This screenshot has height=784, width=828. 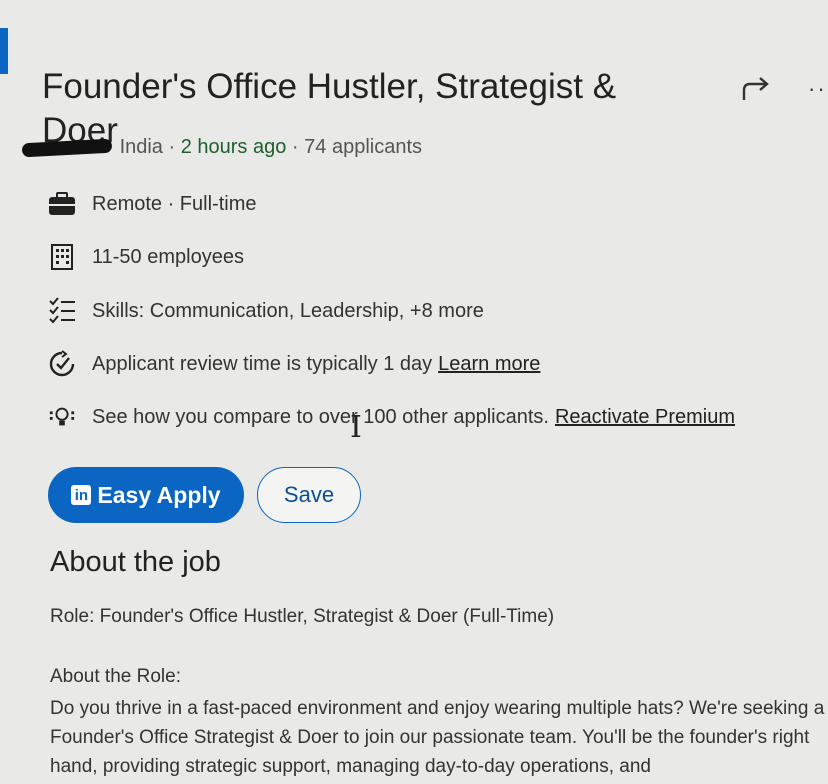 I want to click on company-size: 11-50 employees, so click(x=168, y=256).